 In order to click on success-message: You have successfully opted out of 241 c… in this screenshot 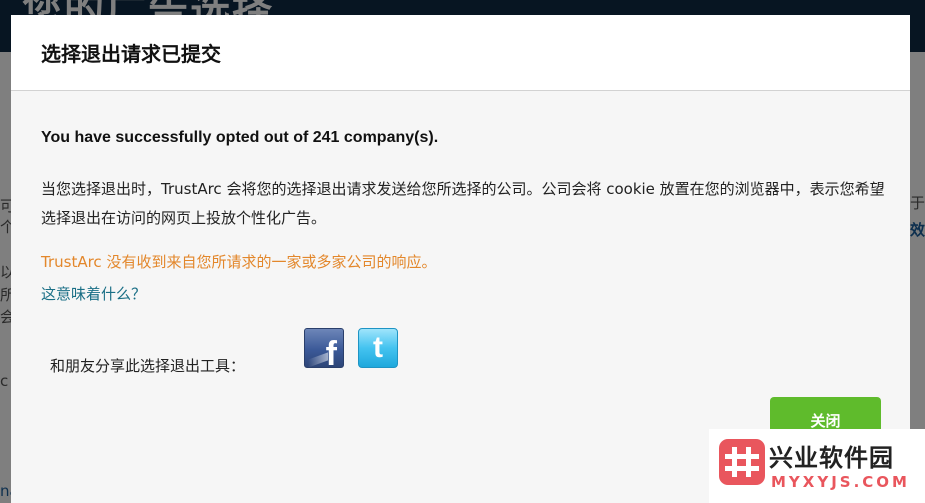, I will do `click(240, 137)`.